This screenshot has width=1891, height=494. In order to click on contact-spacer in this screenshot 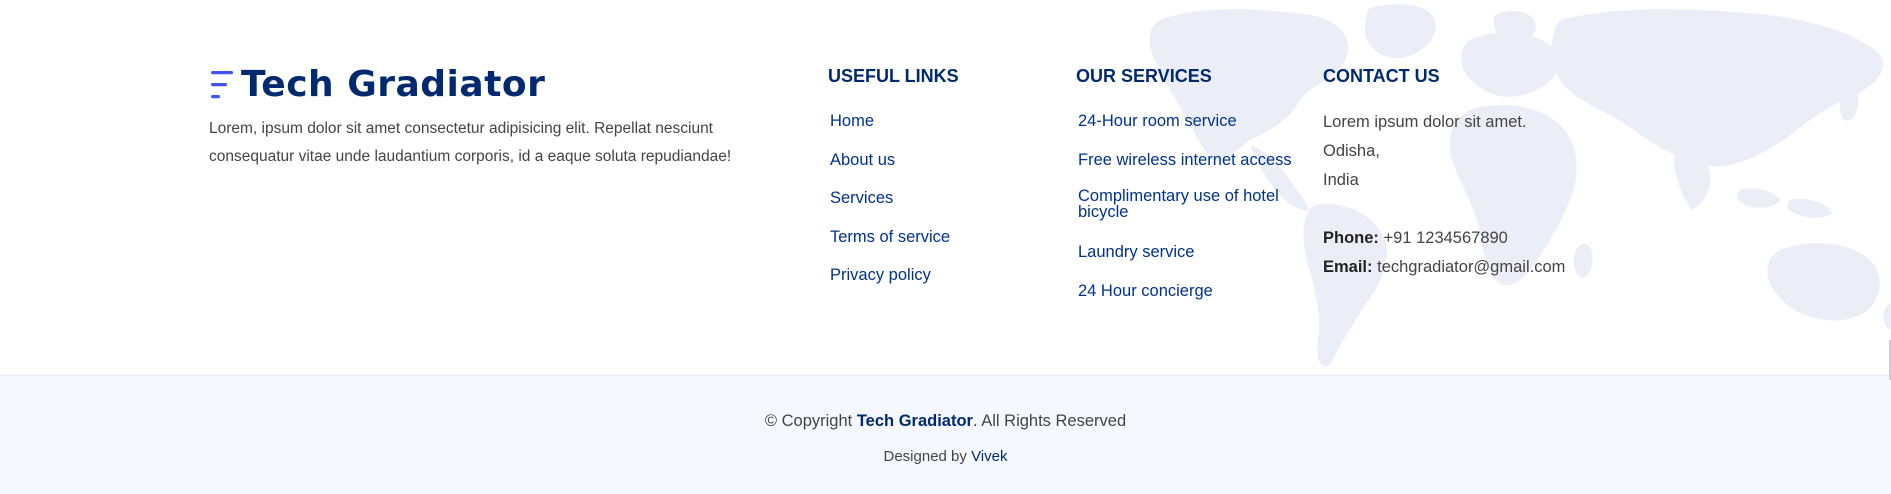, I will do `click(1444, 209)`.